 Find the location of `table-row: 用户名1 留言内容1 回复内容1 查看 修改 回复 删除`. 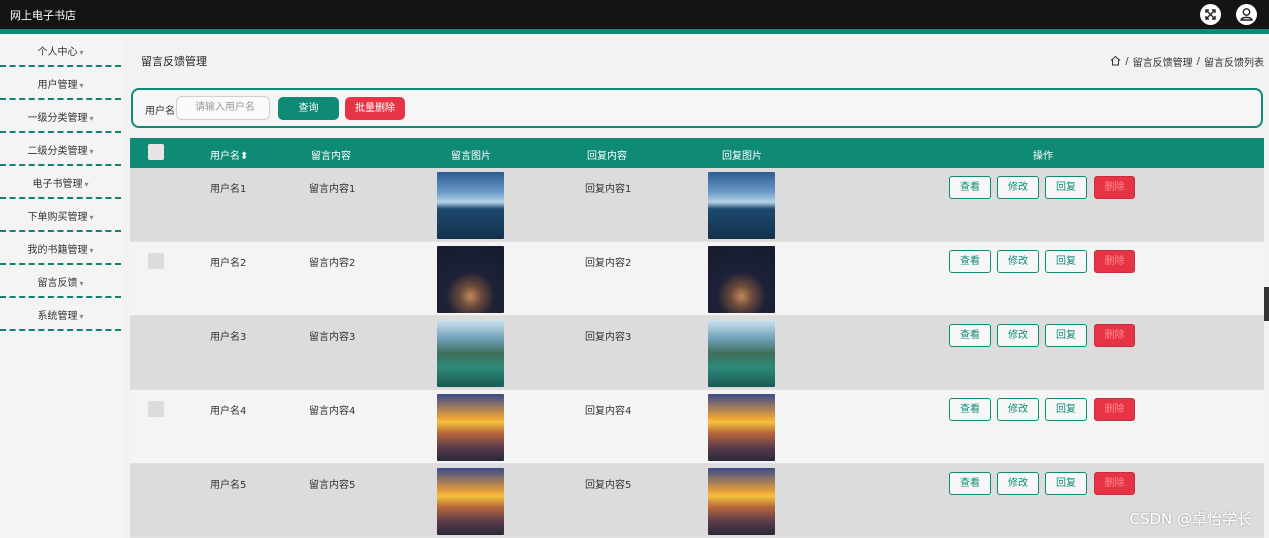

table-row: 用户名1 留言内容1 回复内容1 查看 修改 回复 删除 is located at coordinates (697, 205).